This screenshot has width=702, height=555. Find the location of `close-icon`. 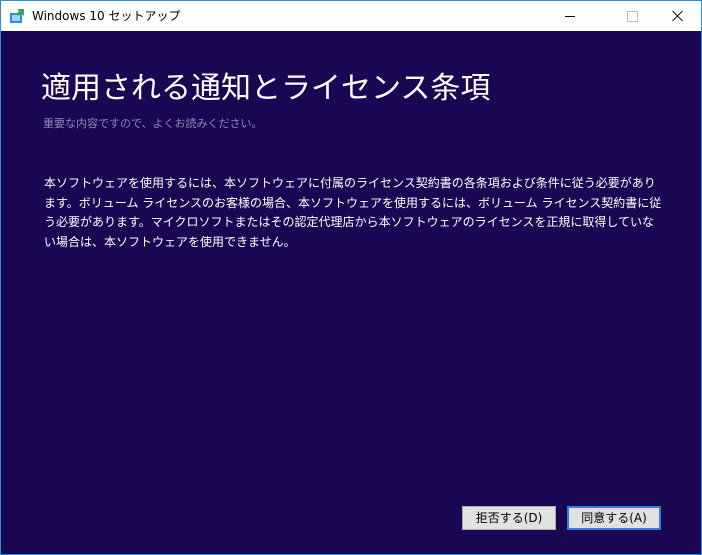

close-icon is located at coordinates (678, 16).